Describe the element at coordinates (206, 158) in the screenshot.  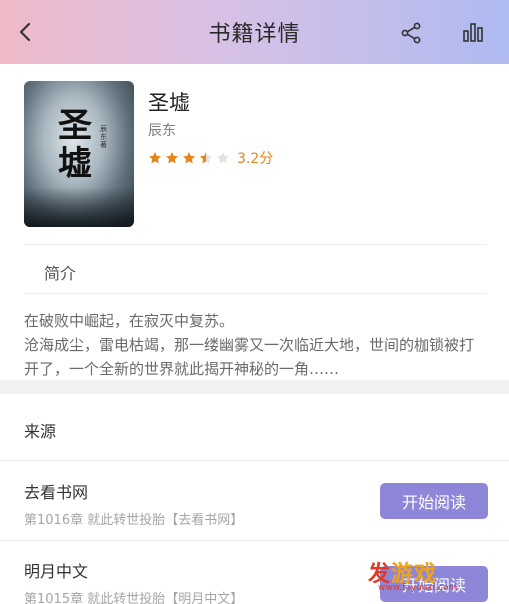
I see `star-half-icon` at that location.